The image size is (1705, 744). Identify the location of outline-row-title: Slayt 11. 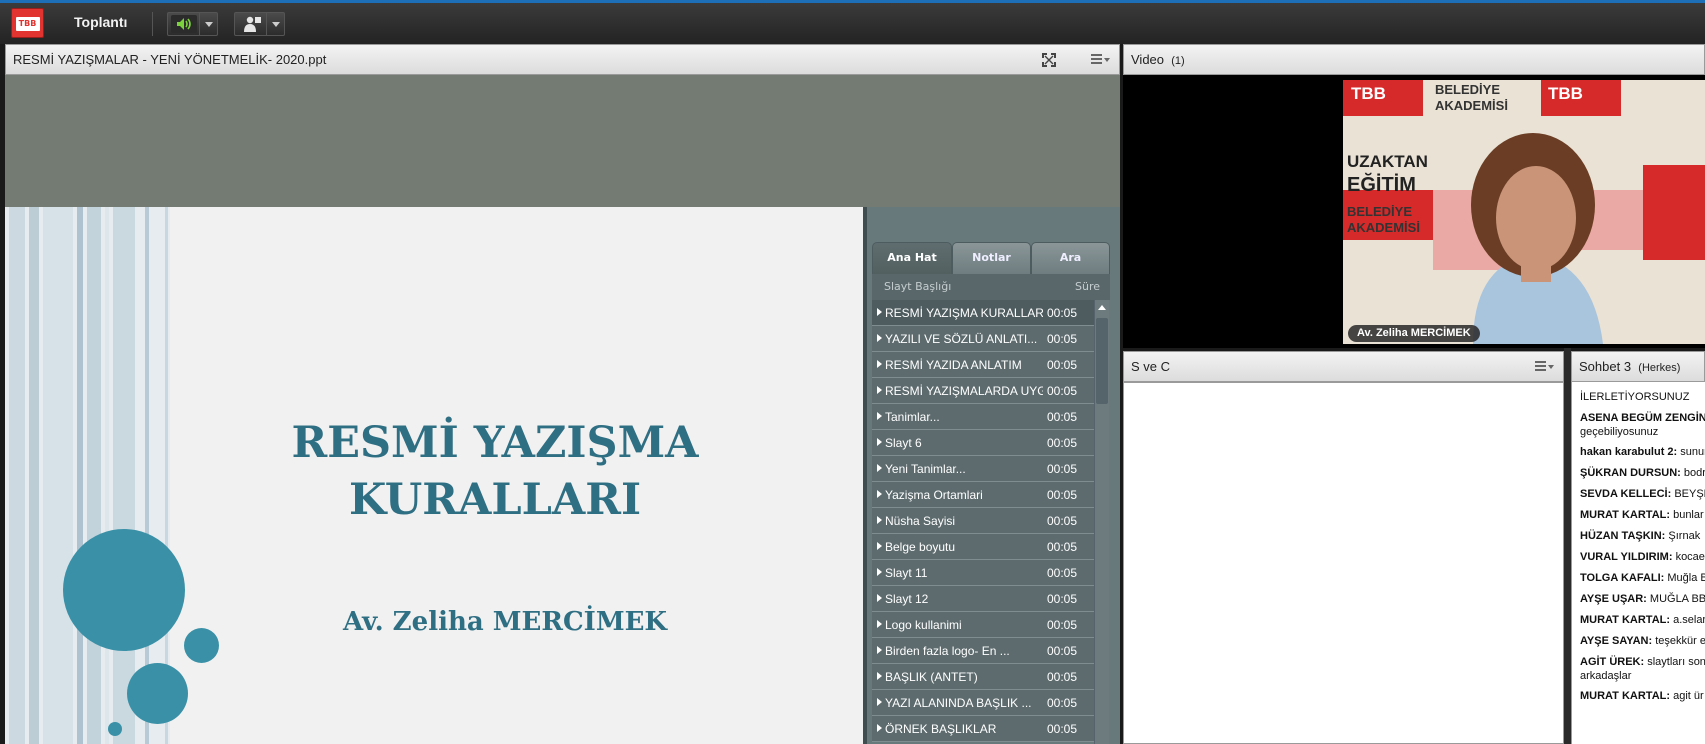
(906, 573).